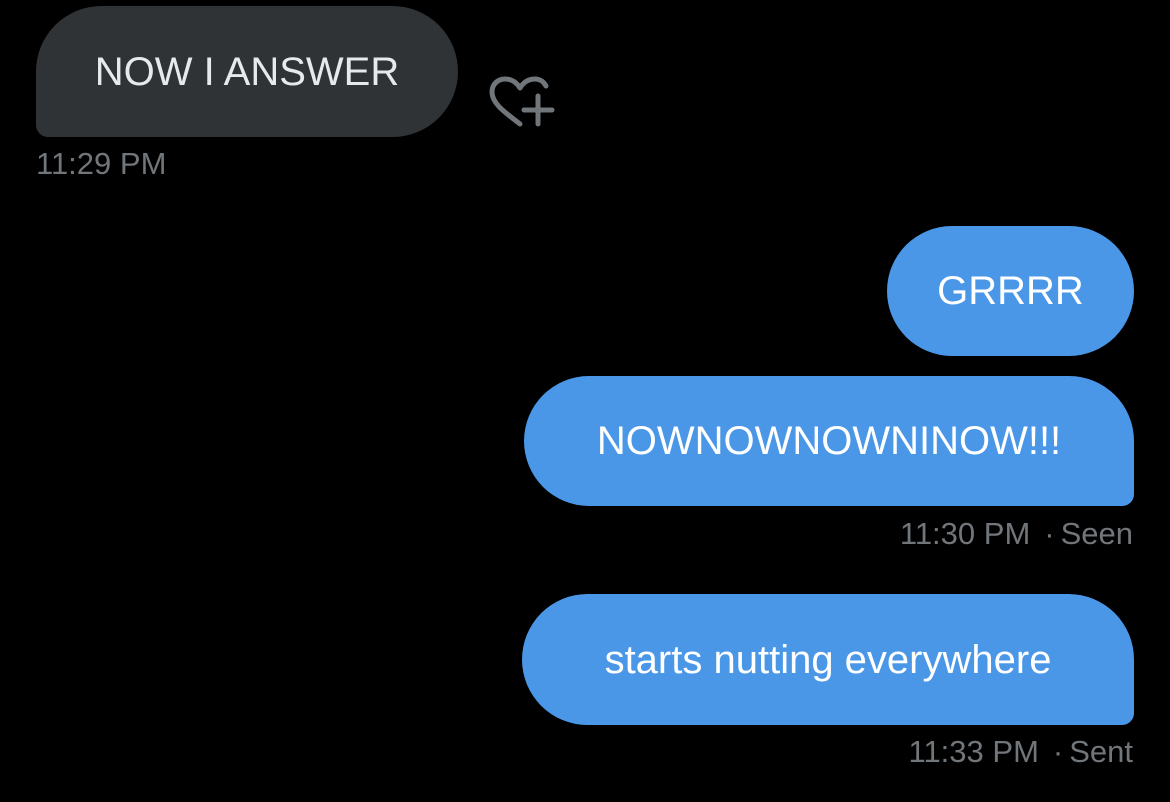 Image resolution: width=1170 pixels, height=802 pixels. I want to click on heart-plus-icon, so click(522, 101).